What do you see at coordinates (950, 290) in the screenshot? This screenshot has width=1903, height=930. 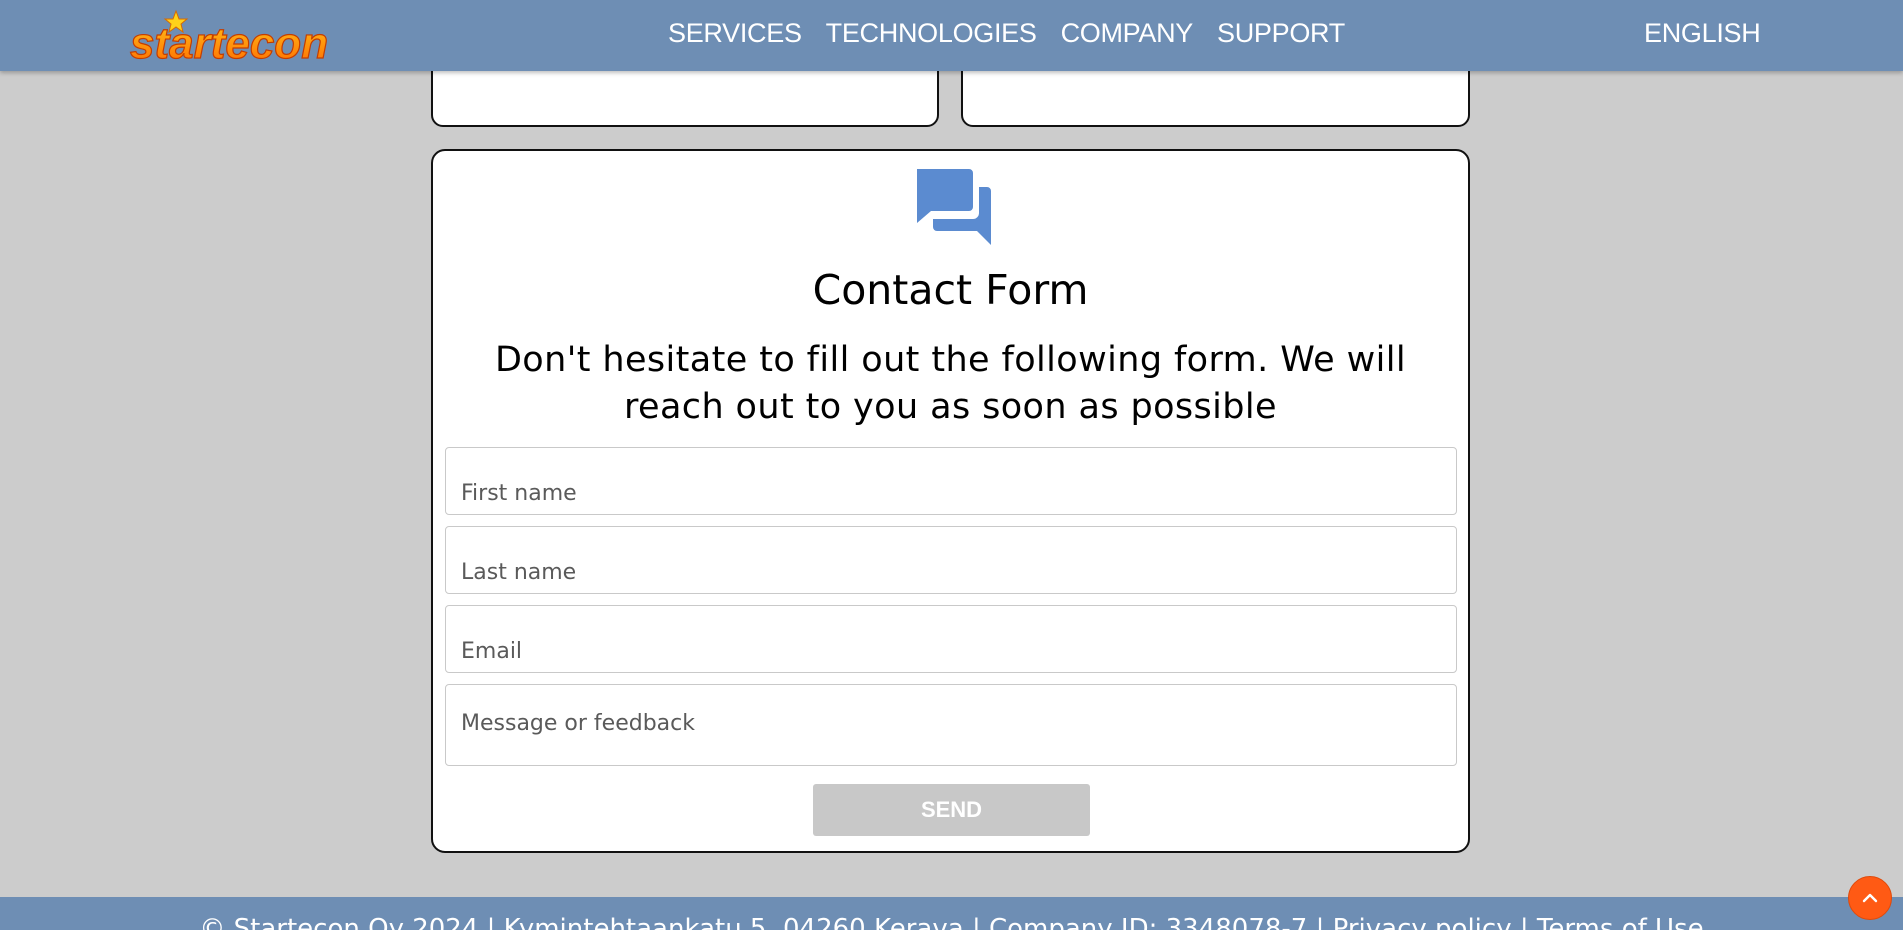 I see `contact-form-title: Contact Form` at bounding box center [950, 290].